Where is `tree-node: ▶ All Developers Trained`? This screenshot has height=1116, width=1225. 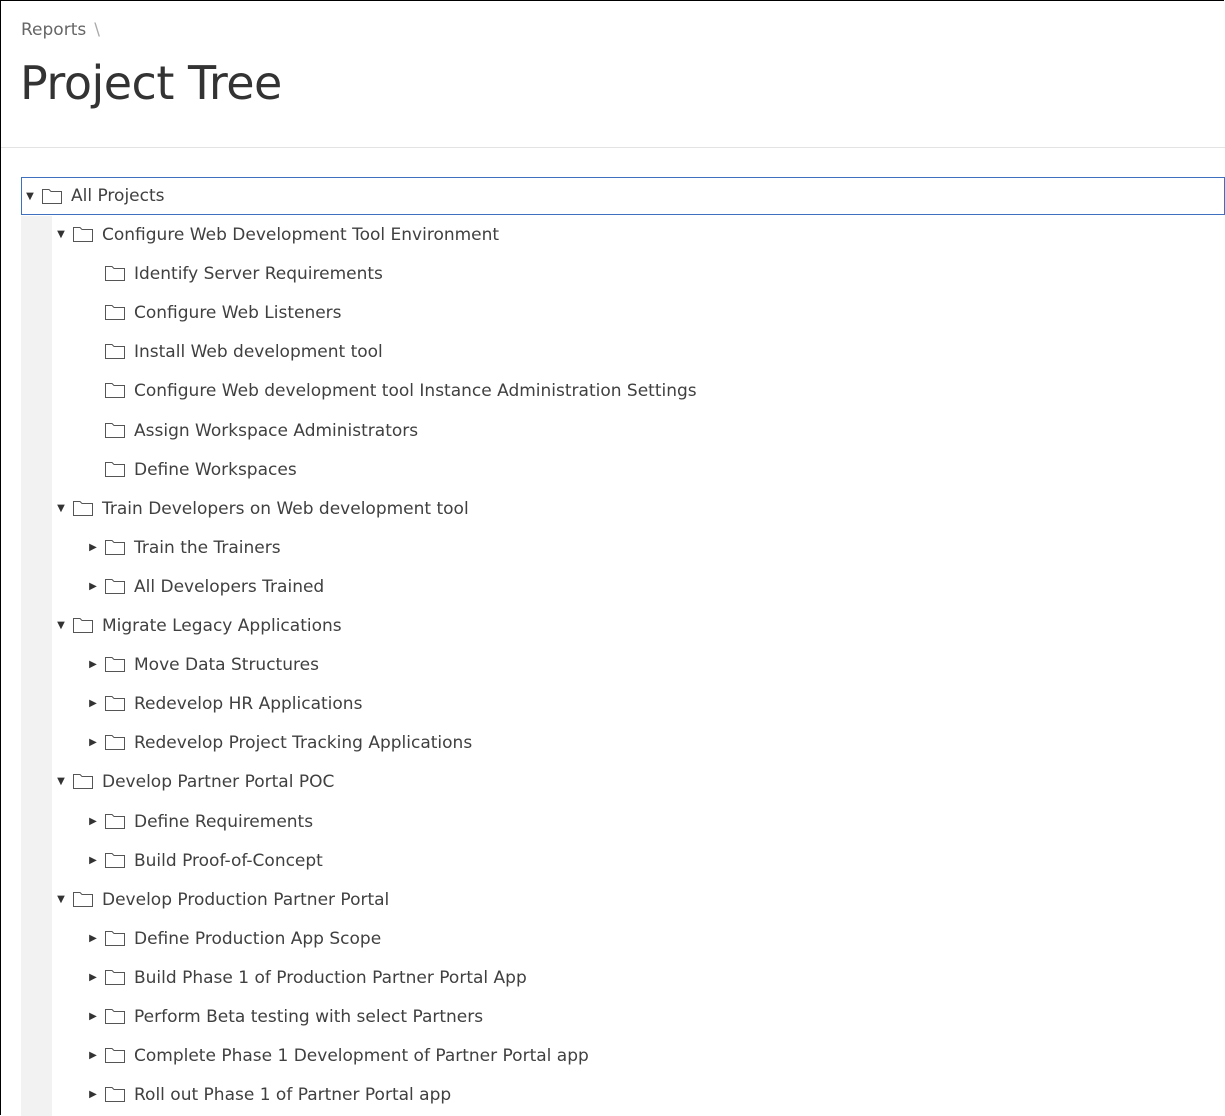 tree-node: ▶ All Developers Trained is located at coordinates (204, 586).